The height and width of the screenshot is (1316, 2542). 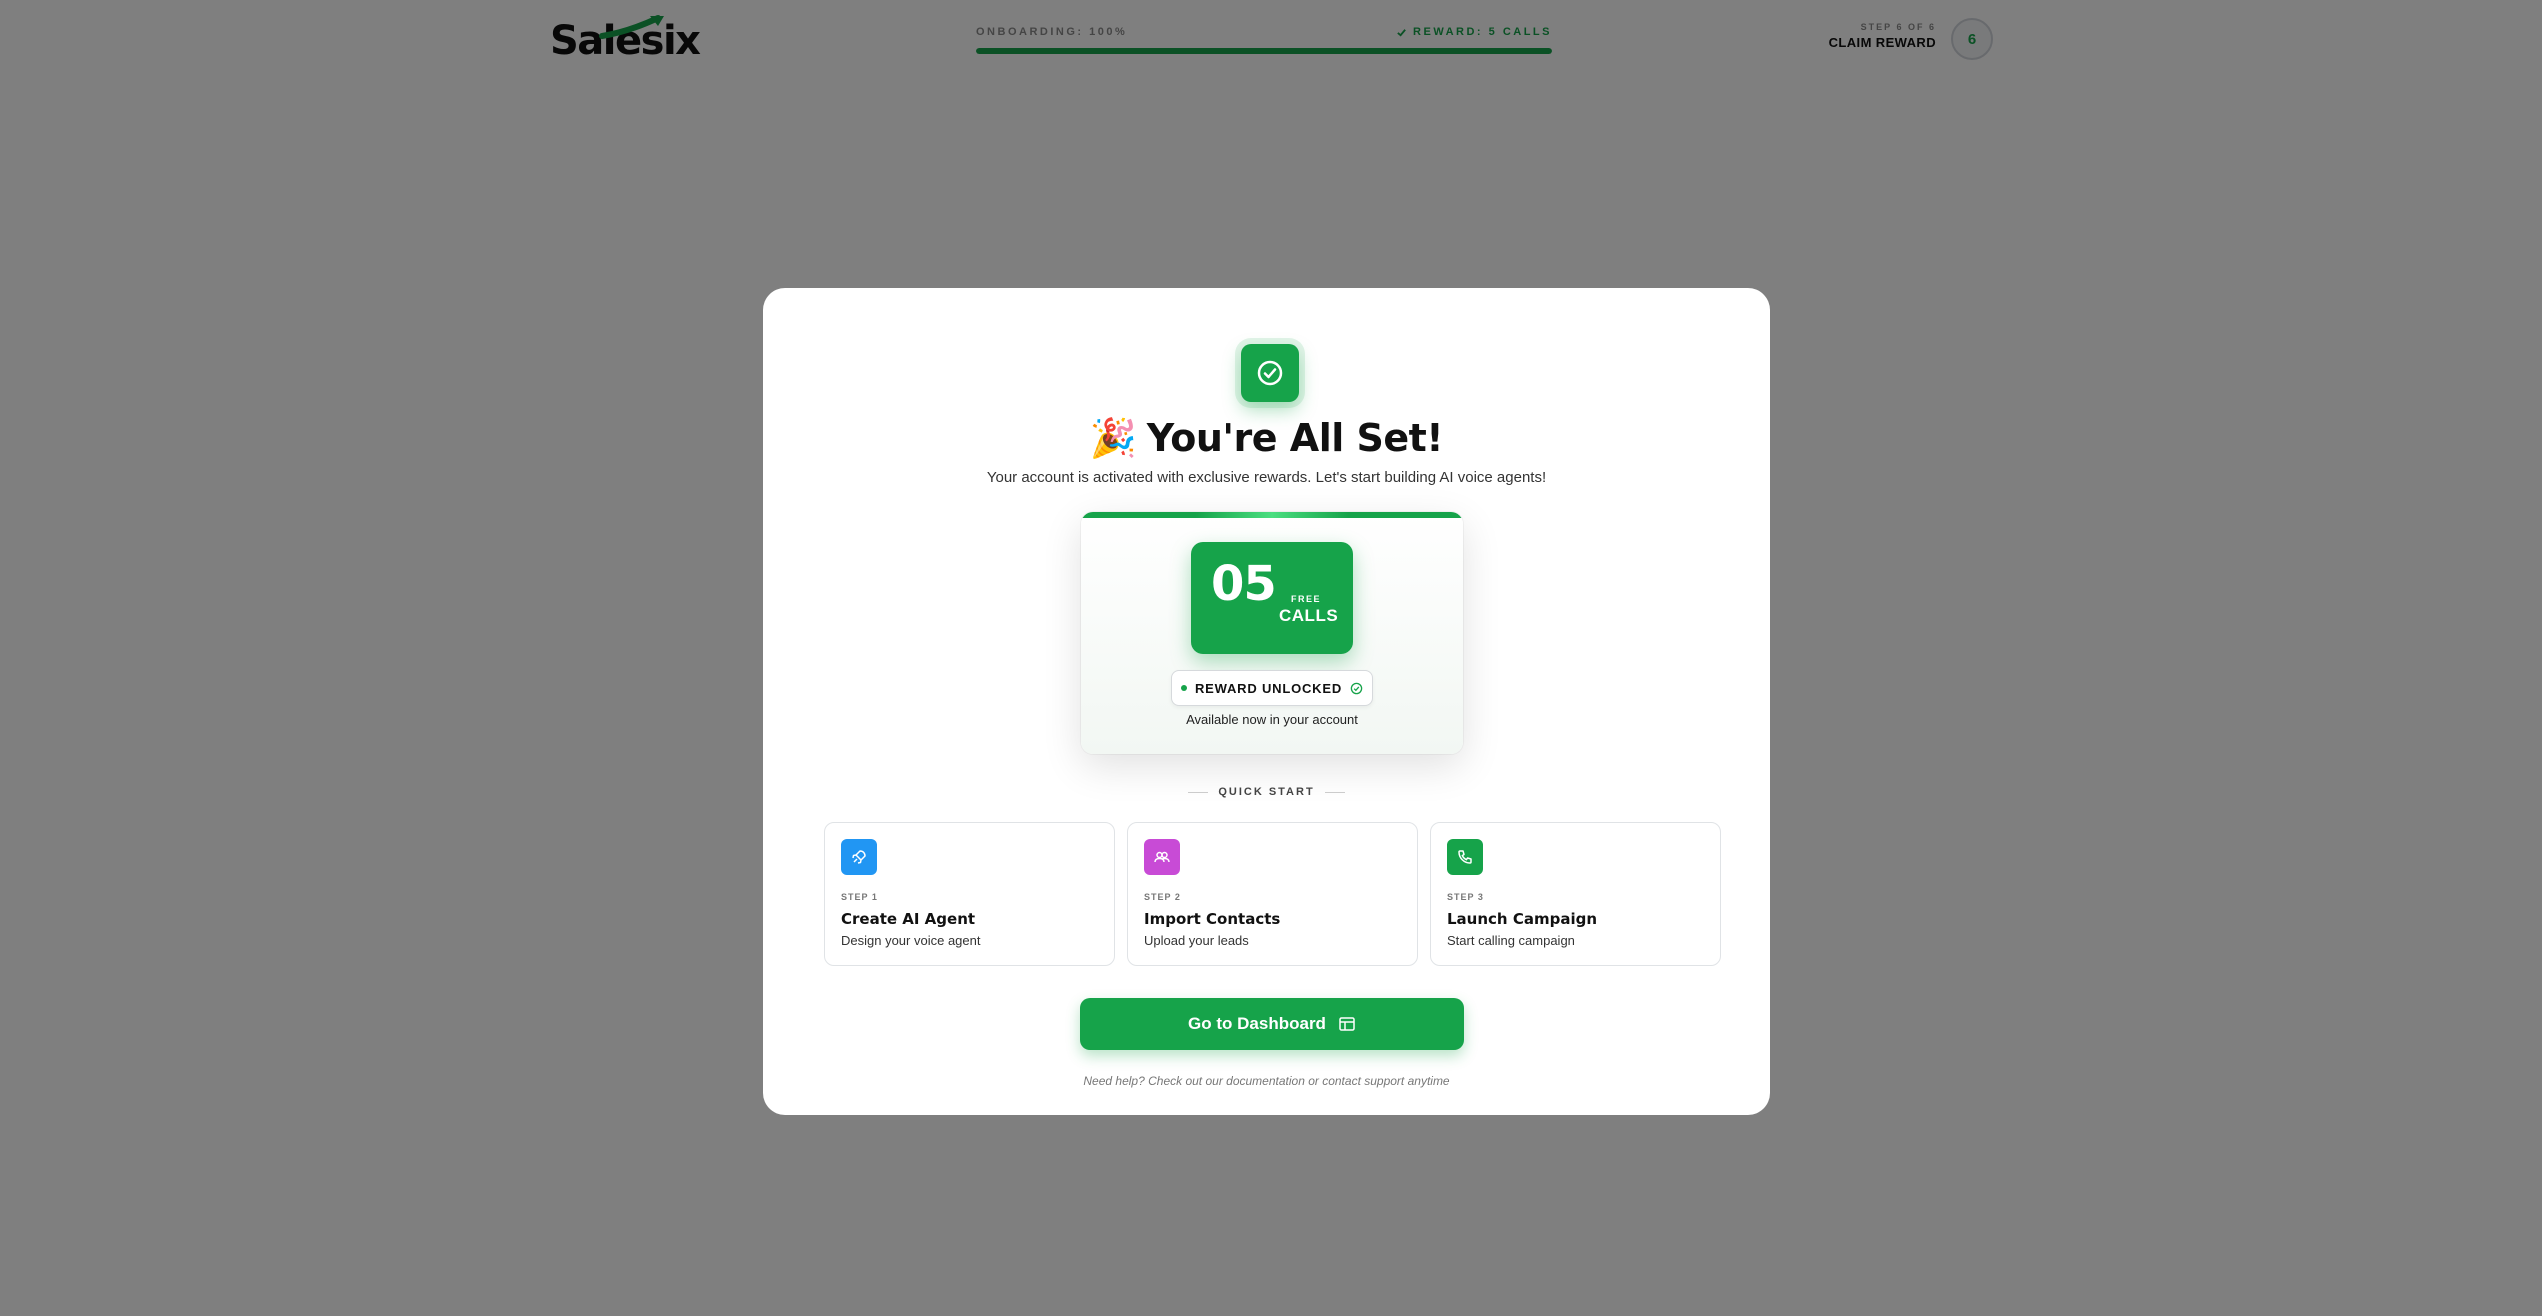 What do you see at coordinates (1257, 1023) in the screenshot?
I see `dashboard-button-label: Go to Dashboard` at bounding box center [1257, 1023].